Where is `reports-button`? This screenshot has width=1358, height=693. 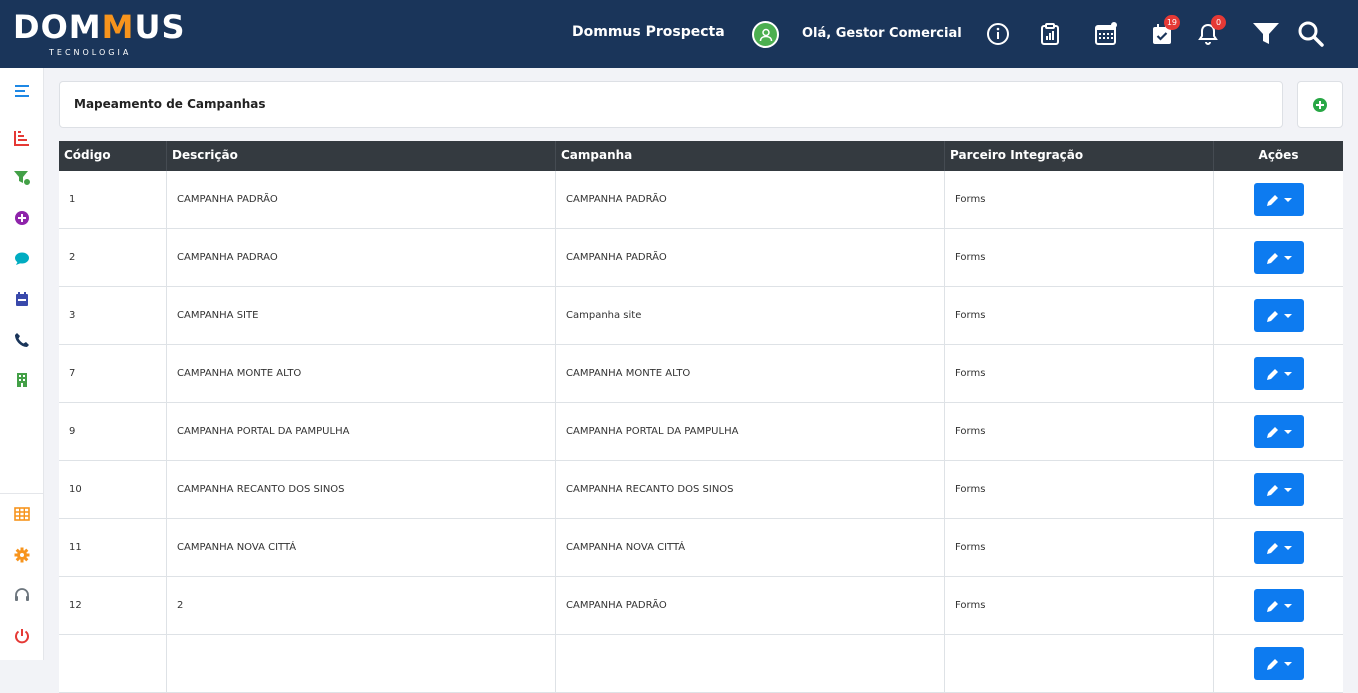 reports-button is located at coordinates (1050, 34).